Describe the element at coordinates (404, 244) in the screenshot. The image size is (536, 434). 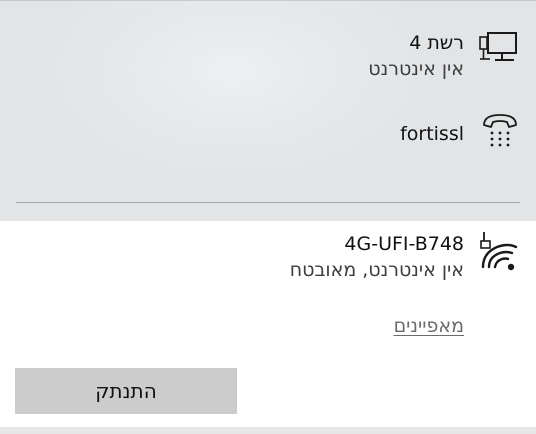
I see `connected-network-name: 4G-UFI-B748` at that location.